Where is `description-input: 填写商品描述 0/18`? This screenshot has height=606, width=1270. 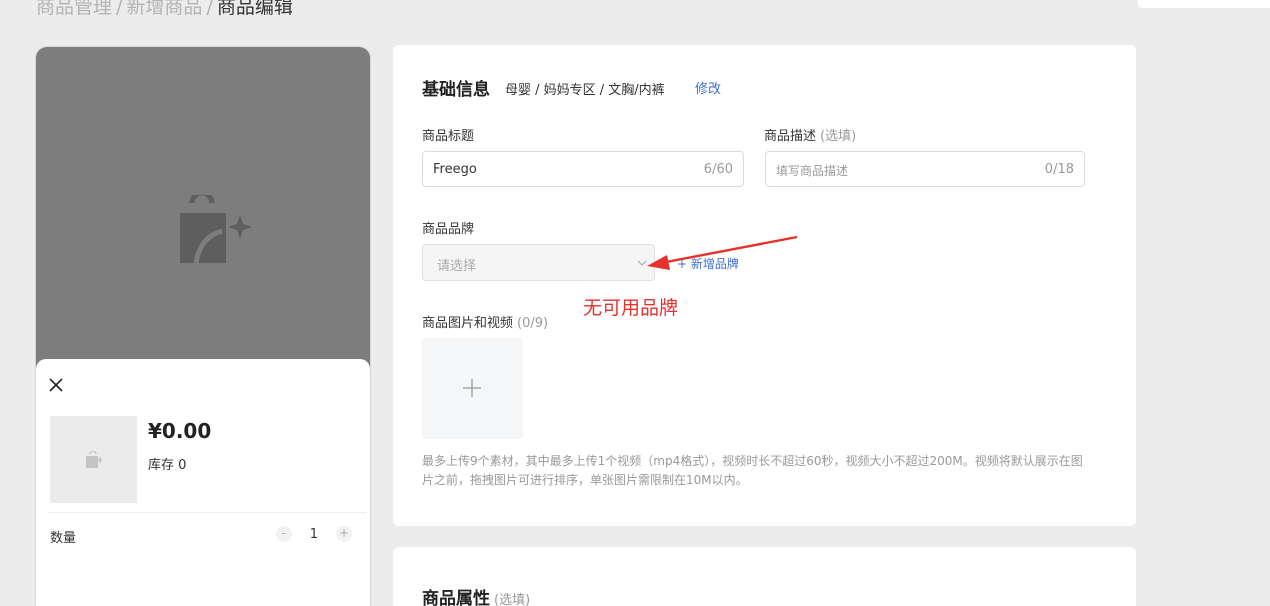 description-input: 填写商品描述 0/18 is located at coordinates (925, 169).